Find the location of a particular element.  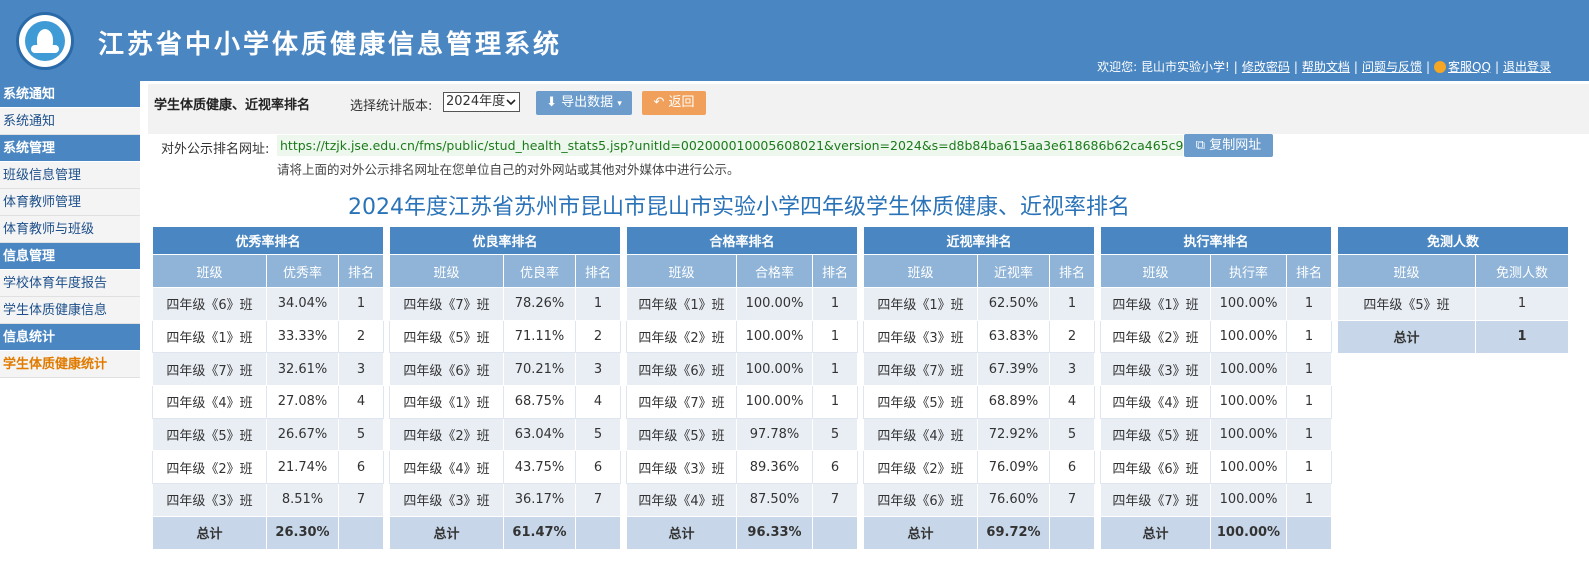

table-row: 四年级《4》班 27.08% 4 is located at coordinates (268, 402).